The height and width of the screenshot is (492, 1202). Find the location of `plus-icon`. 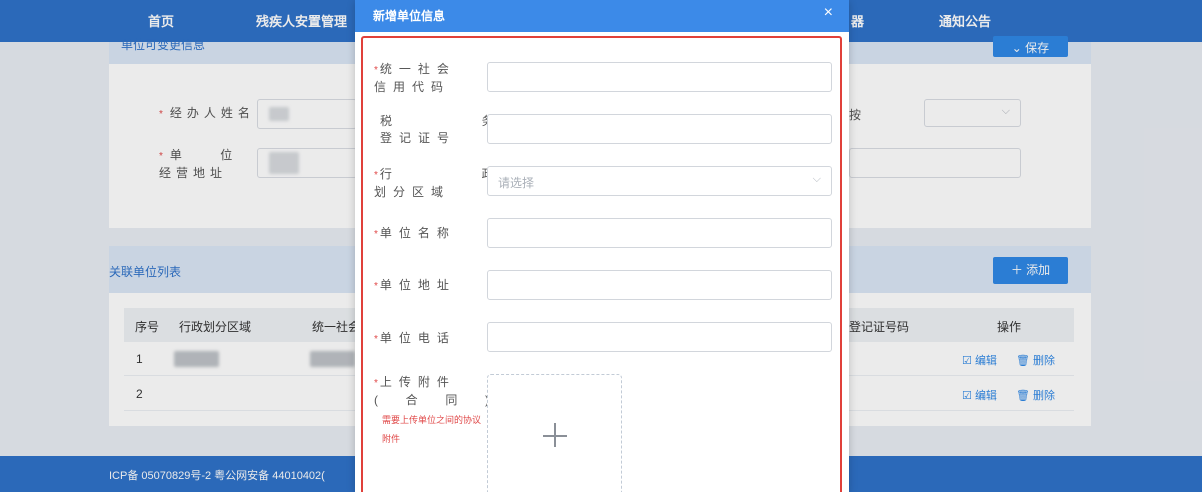

plus-icon is located at coordinates (555, 436).